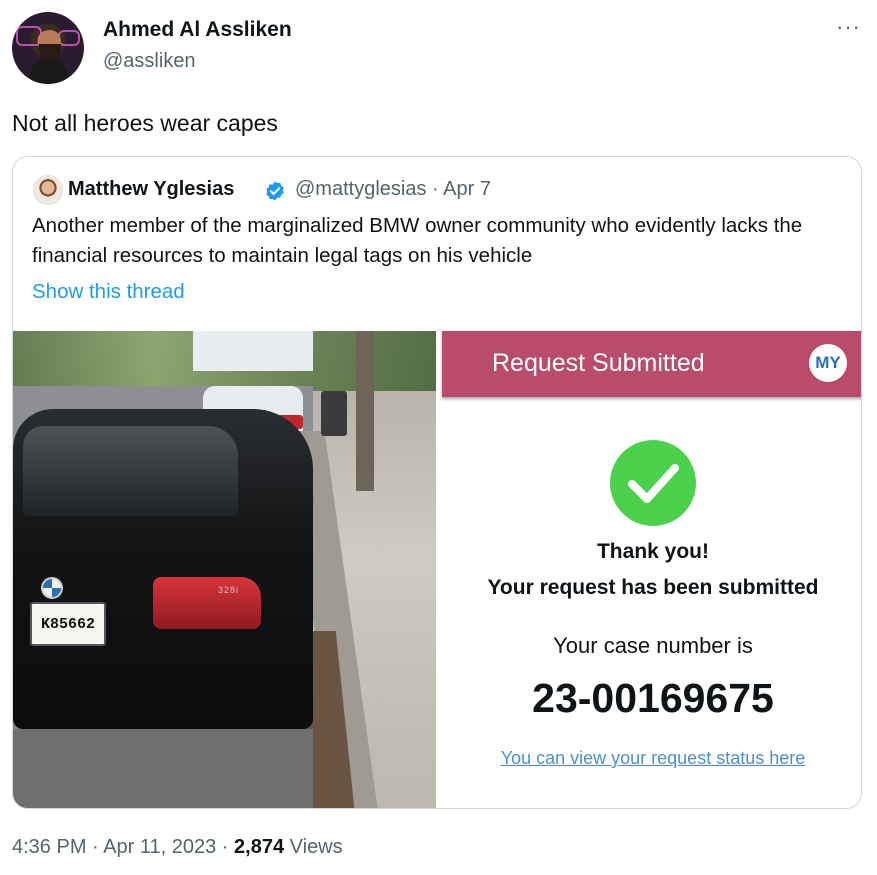 The height and width of the screenshot is (875, 877). I want to click on more-options-icon: ···, so click(848, 27).